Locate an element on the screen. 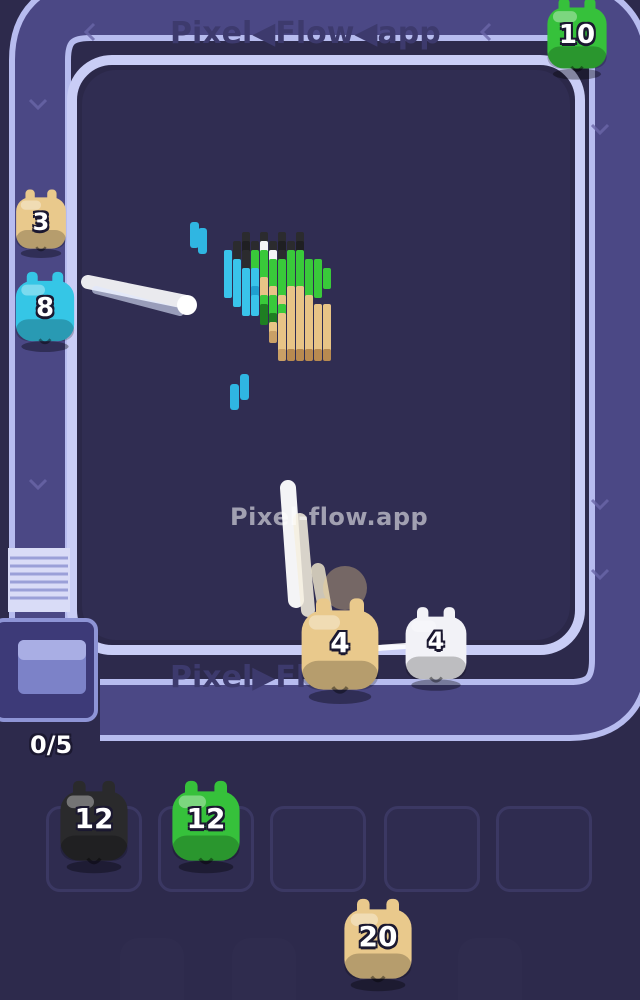 The width and height of the screenshot is (640, 1000). shooter-count: 10 is located at coordinates (577, 34).